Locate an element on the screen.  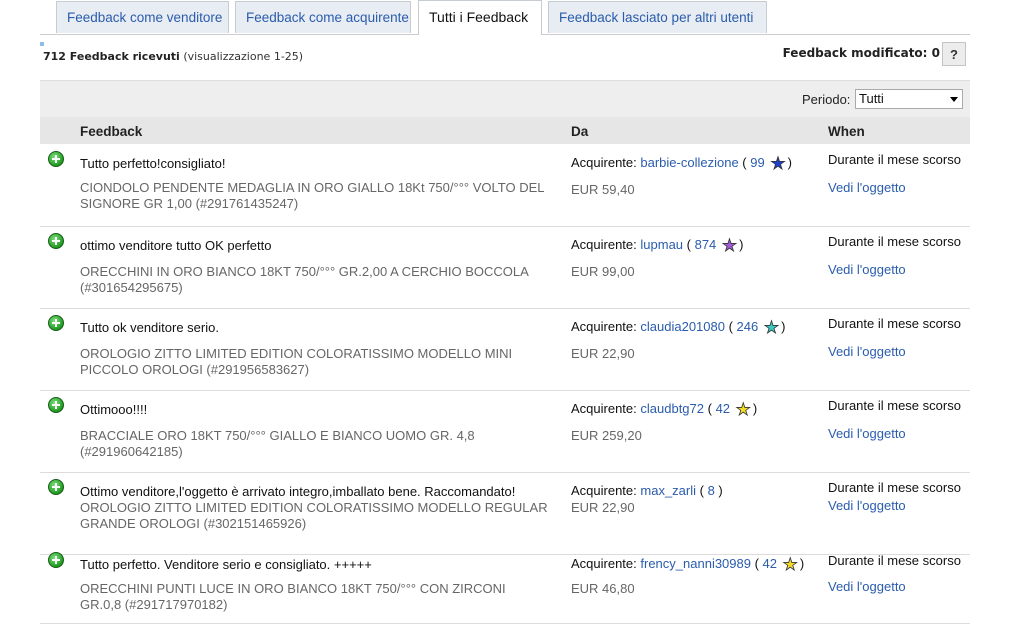
column-feedback: Feedback is located at coordinates (111, 131).